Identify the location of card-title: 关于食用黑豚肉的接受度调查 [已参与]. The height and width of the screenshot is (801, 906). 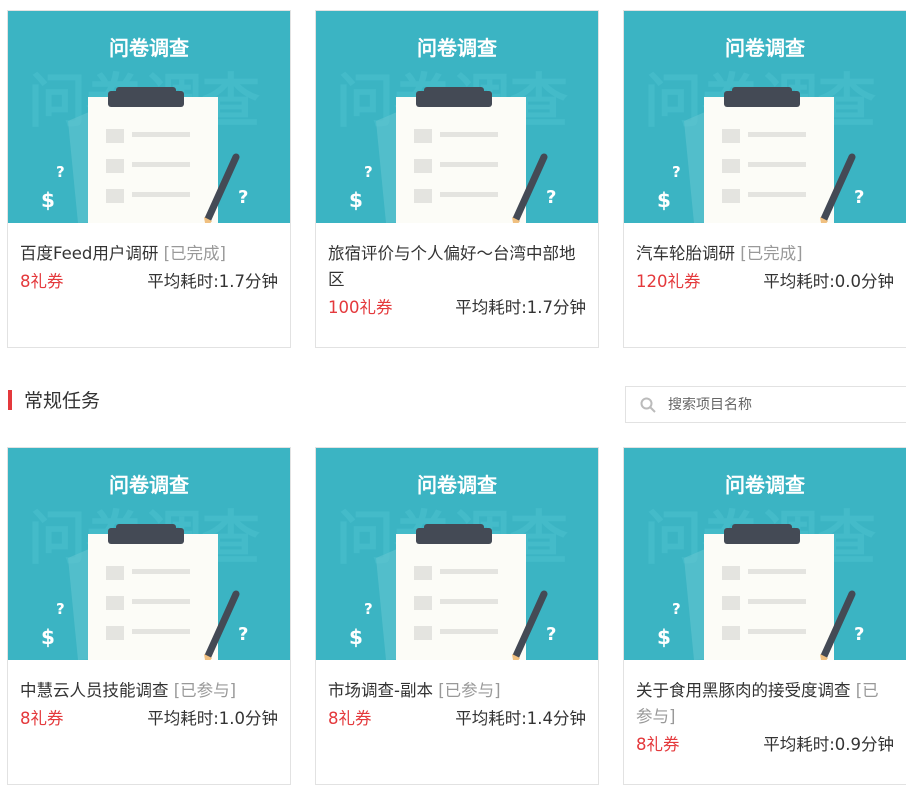
(765, 704).